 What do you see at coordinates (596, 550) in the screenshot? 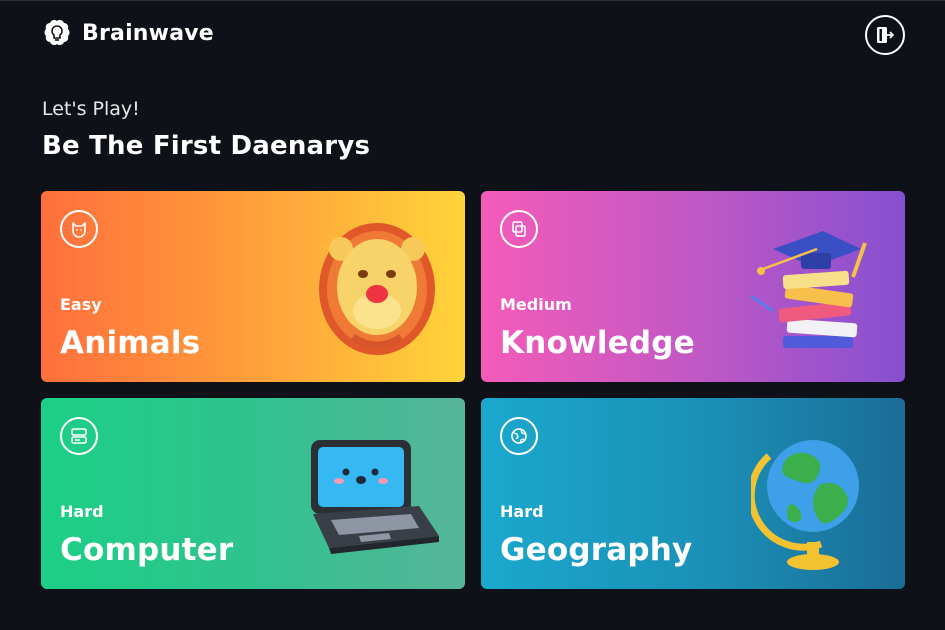
I see `category-title: Geography` at bounding box center [596, 550].